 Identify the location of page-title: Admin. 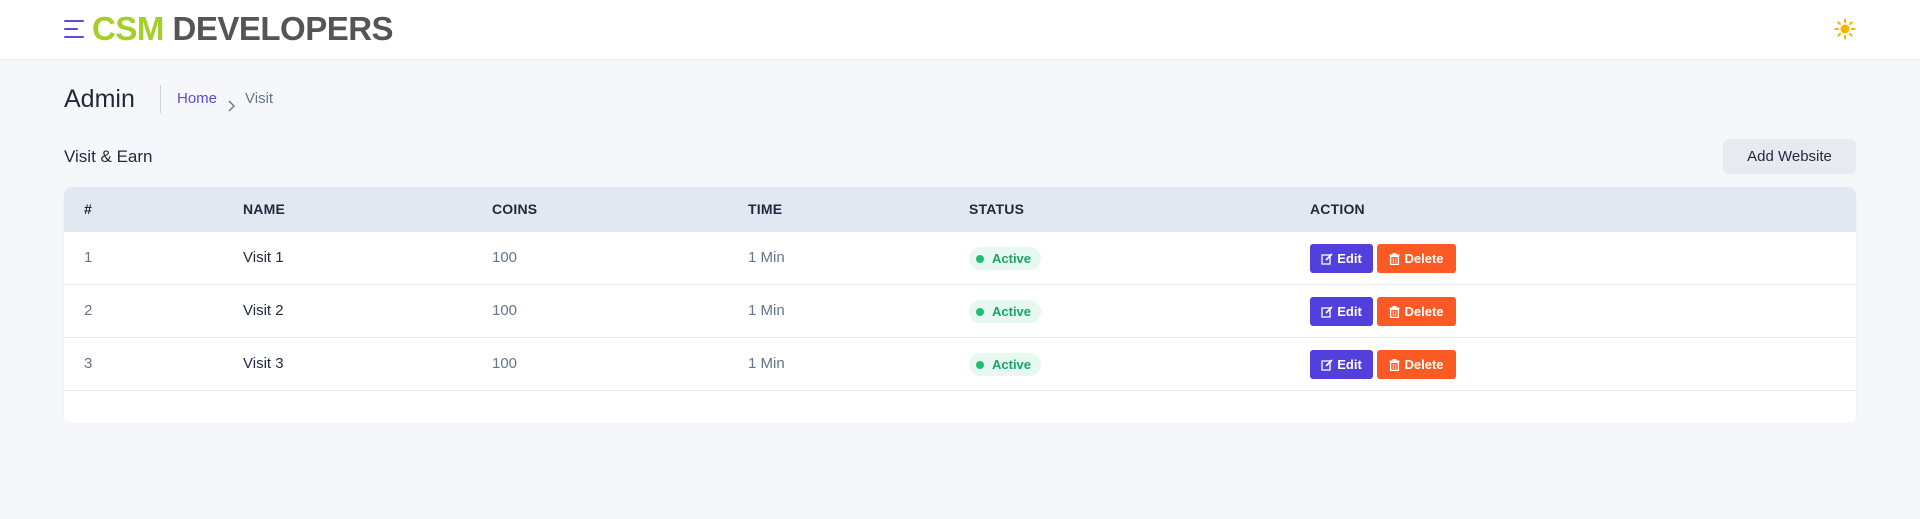
(99, 99).